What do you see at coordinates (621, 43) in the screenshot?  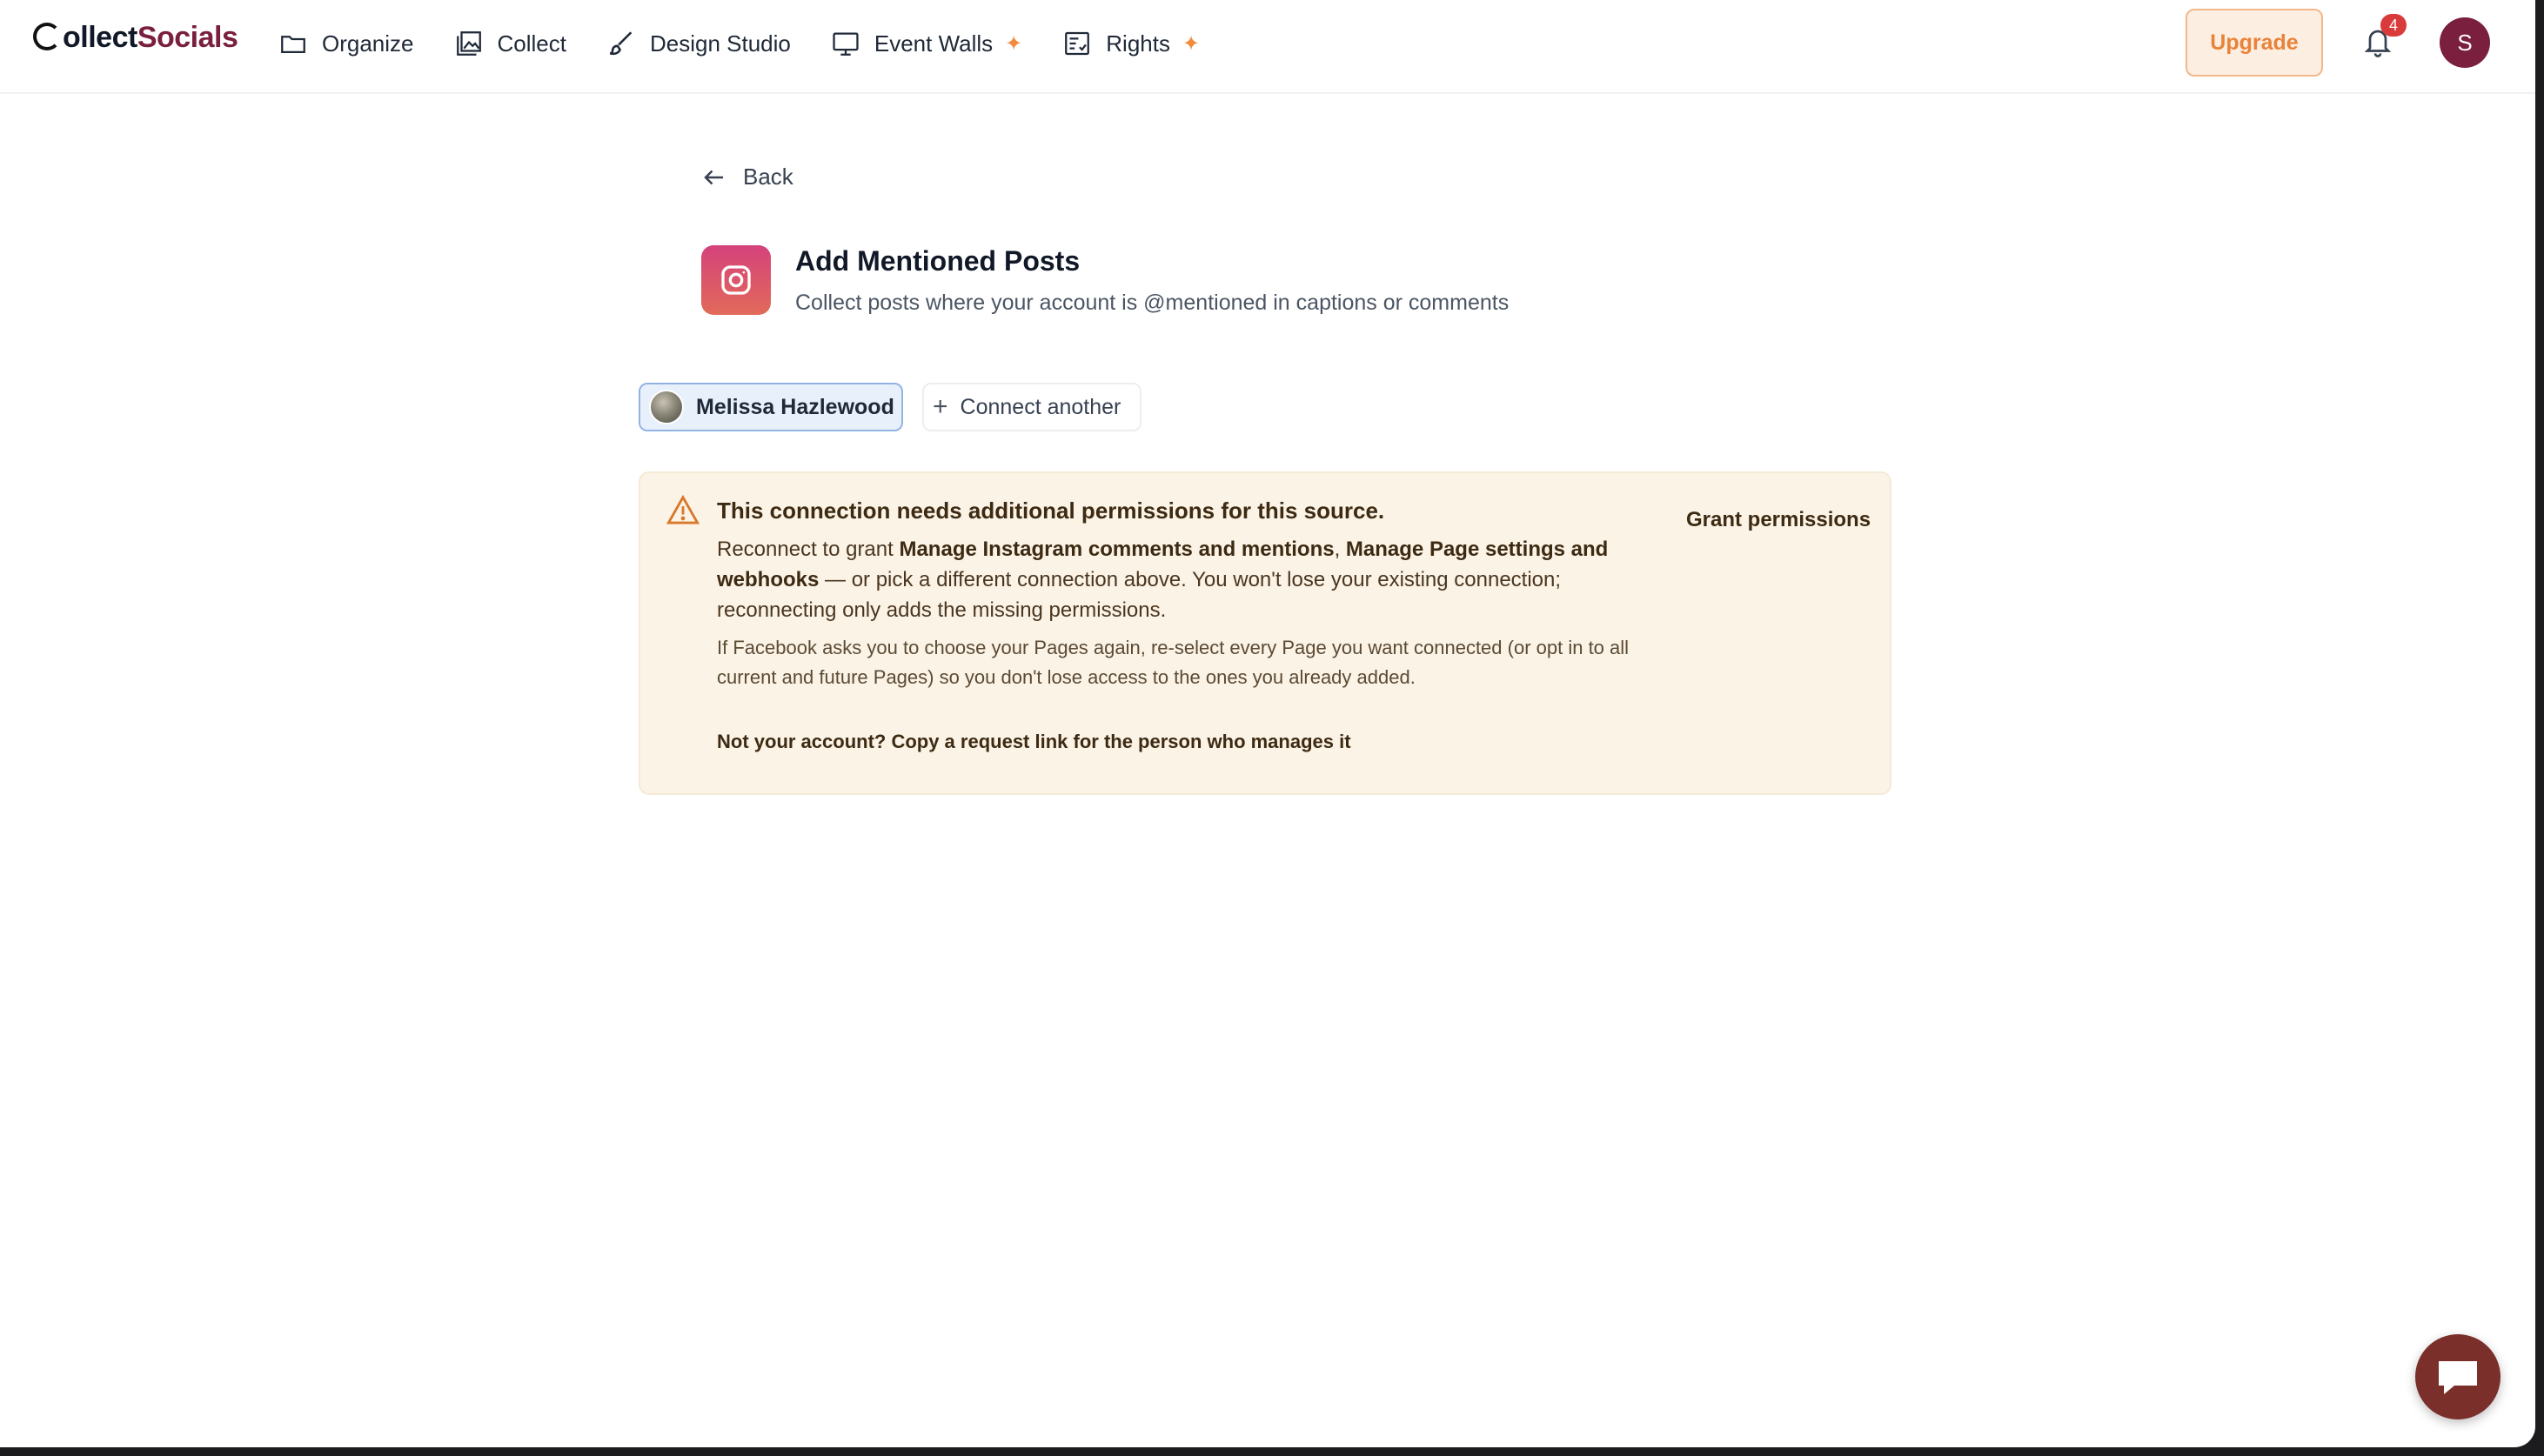 I see `brush-icon` at bounding box center [621, 43].